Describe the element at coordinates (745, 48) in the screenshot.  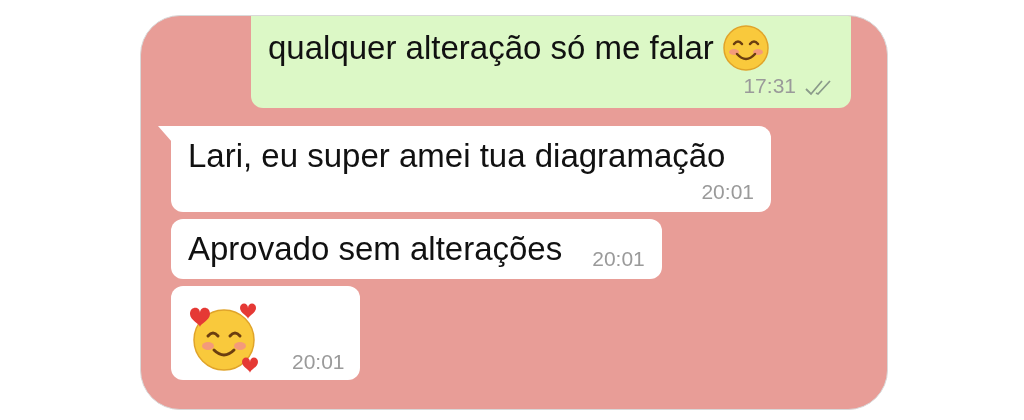
I see `smiling-face-icon` at that location.